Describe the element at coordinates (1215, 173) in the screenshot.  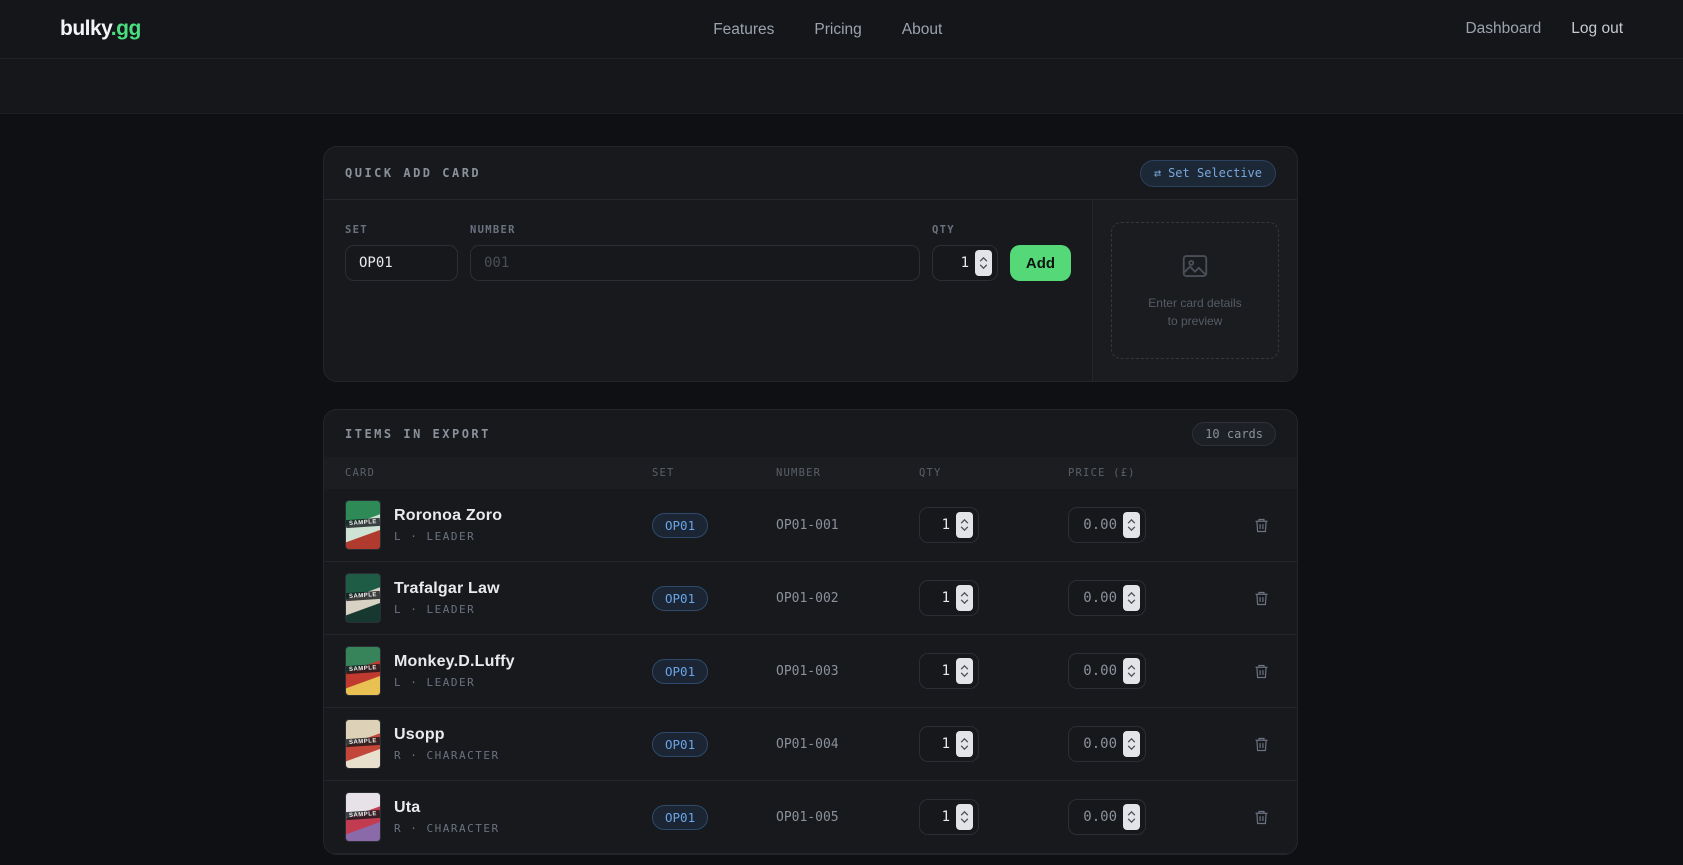
I see `set-selective-label: Set Selective` at that location.